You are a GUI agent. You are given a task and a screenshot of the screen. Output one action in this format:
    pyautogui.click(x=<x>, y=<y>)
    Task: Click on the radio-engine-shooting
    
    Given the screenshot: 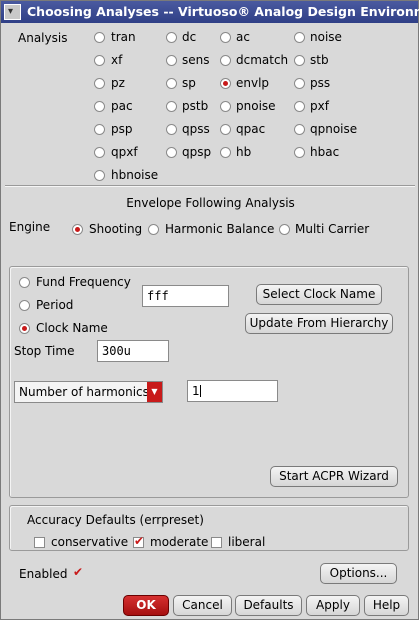 What is the action you would take?
    pyautogui.click(x=77, y=229)
    